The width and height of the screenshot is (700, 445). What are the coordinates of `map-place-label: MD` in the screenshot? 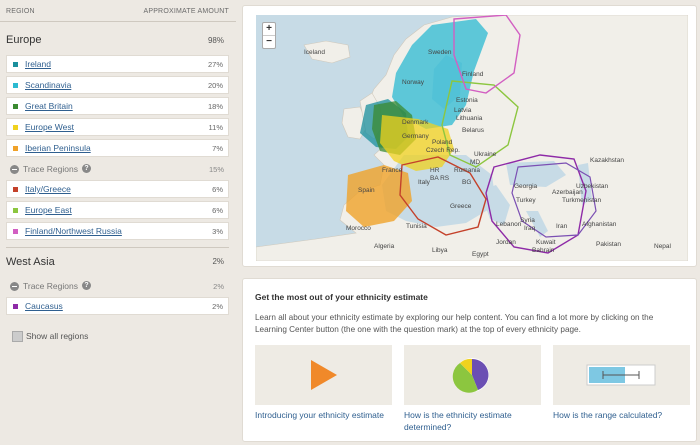 It's located at (475, 162).